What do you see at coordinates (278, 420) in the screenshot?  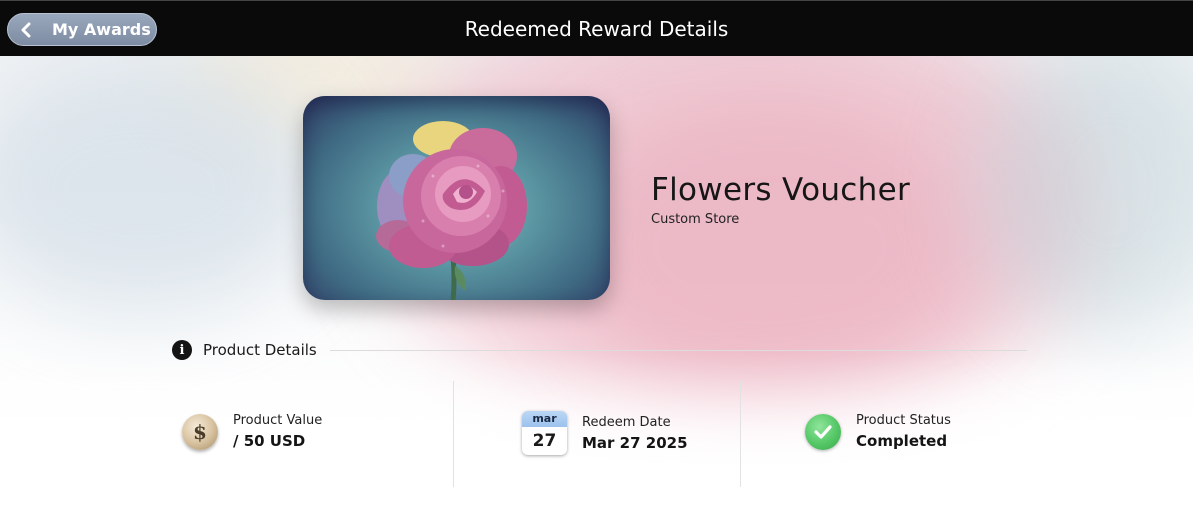 I see `product-value-label: Product Value` at bounding box center [278, 420].